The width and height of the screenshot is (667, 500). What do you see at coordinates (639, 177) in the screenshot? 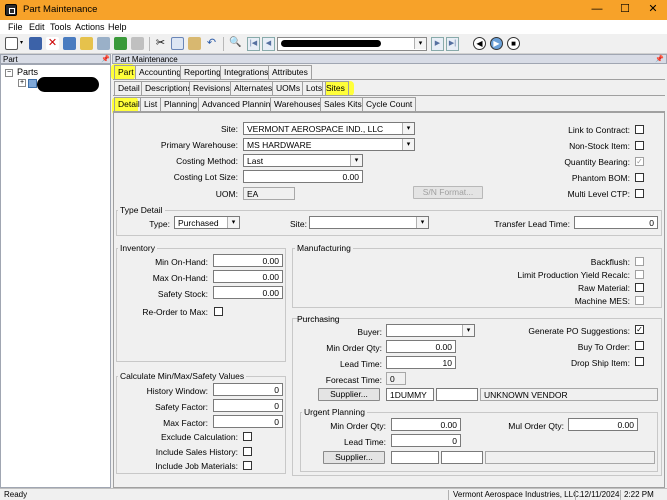
I see `phantom-bom-checkbox` at bounding box center [639, 177].